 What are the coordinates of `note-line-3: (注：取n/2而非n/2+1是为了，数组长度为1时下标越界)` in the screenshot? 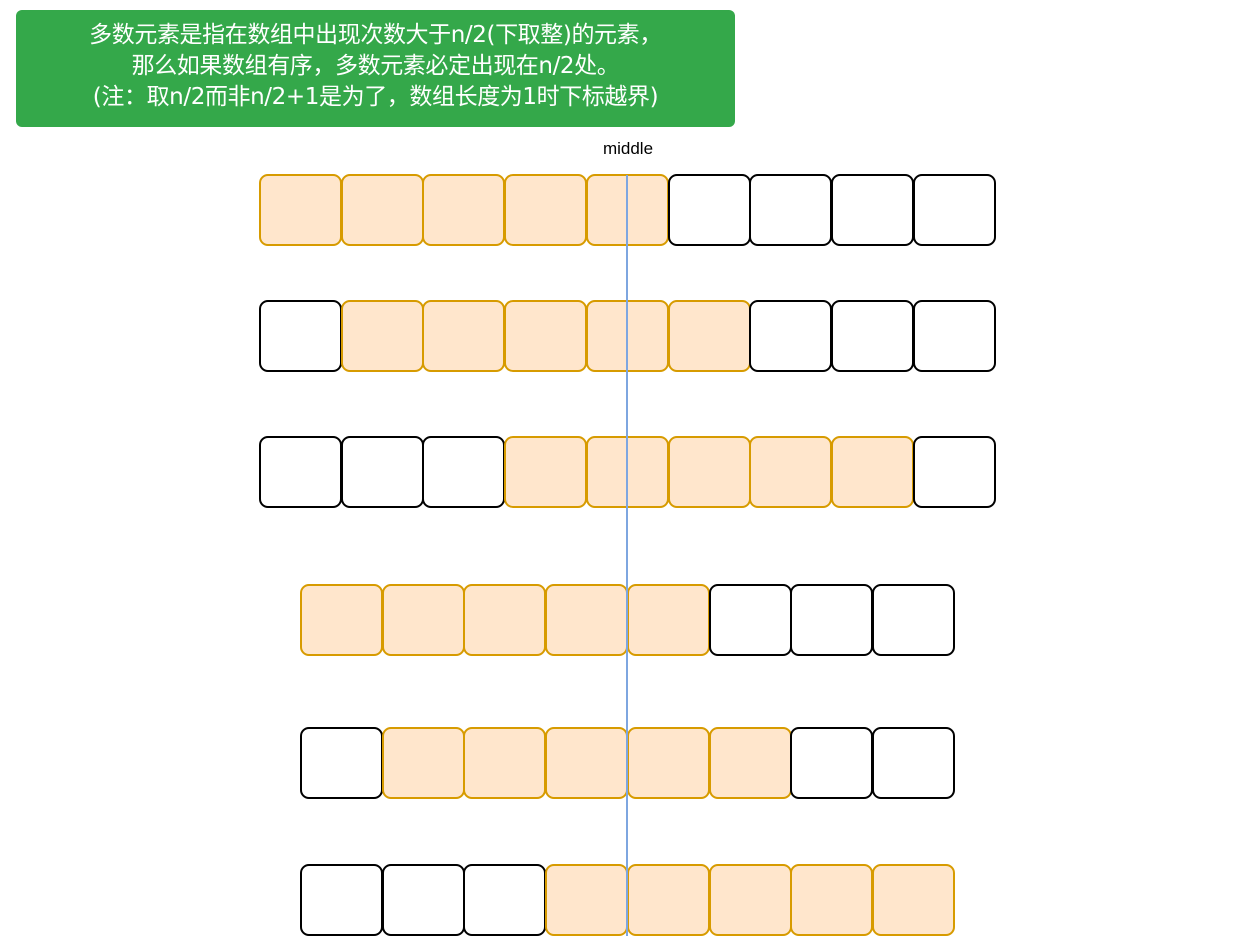 It's located at (375, 97).